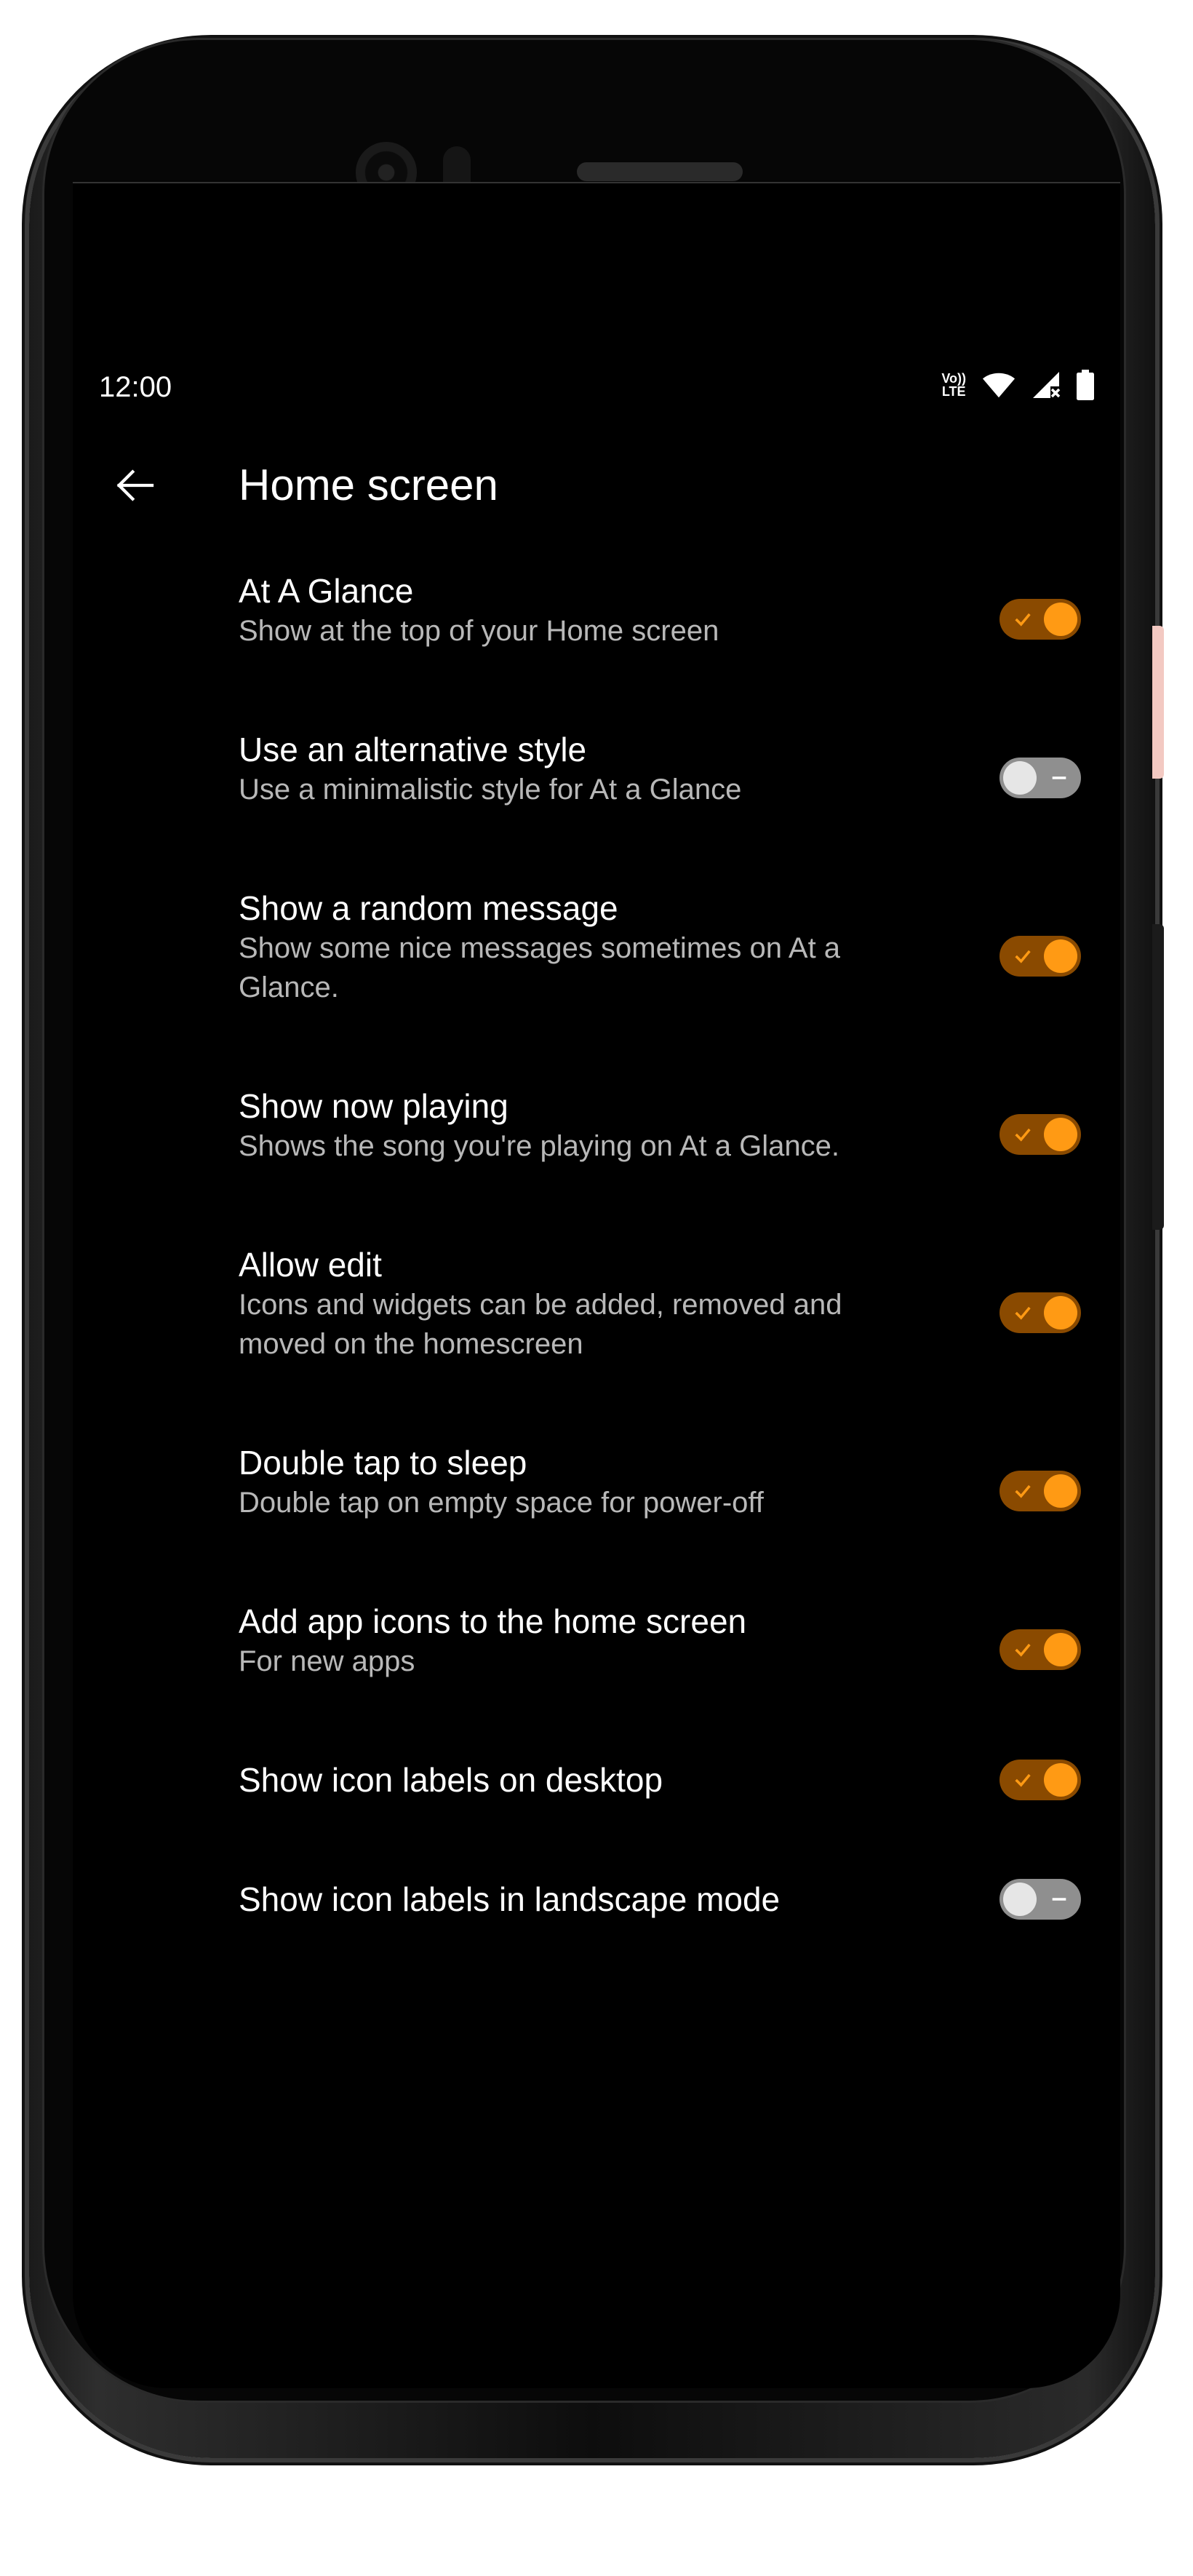 The width and height of the screenshot is (1193, 2576). Describe the element at coordinates (368, 485) in the screenshot. I see `page-title: Home screen` at that location.